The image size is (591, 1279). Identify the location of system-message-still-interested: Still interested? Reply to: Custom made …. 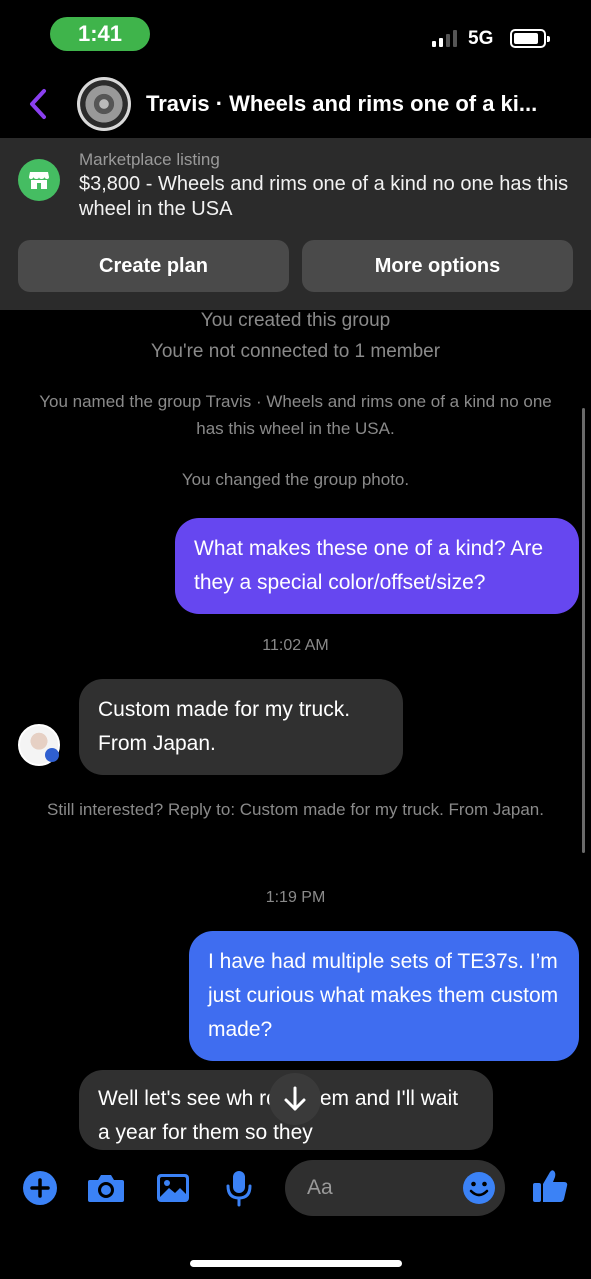
(295, 809).